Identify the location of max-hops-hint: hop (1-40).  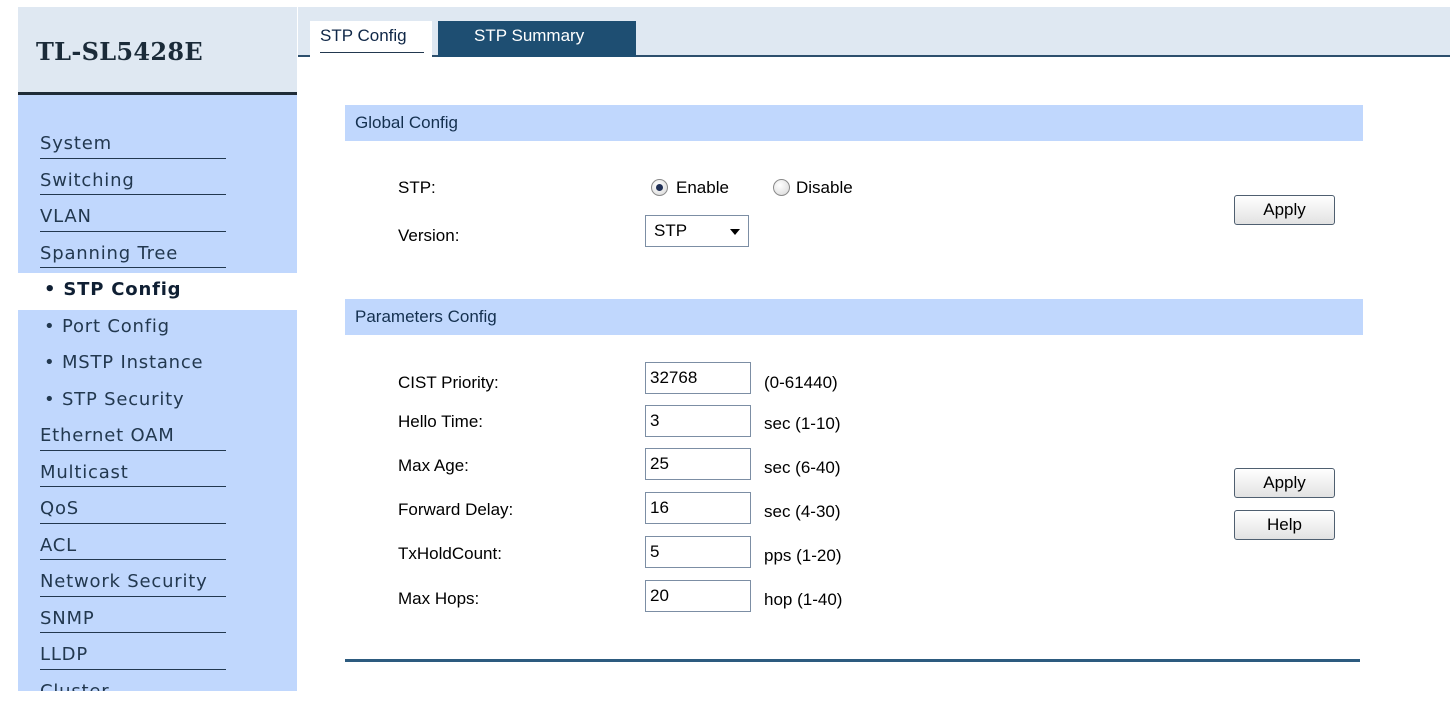
(803, 599).